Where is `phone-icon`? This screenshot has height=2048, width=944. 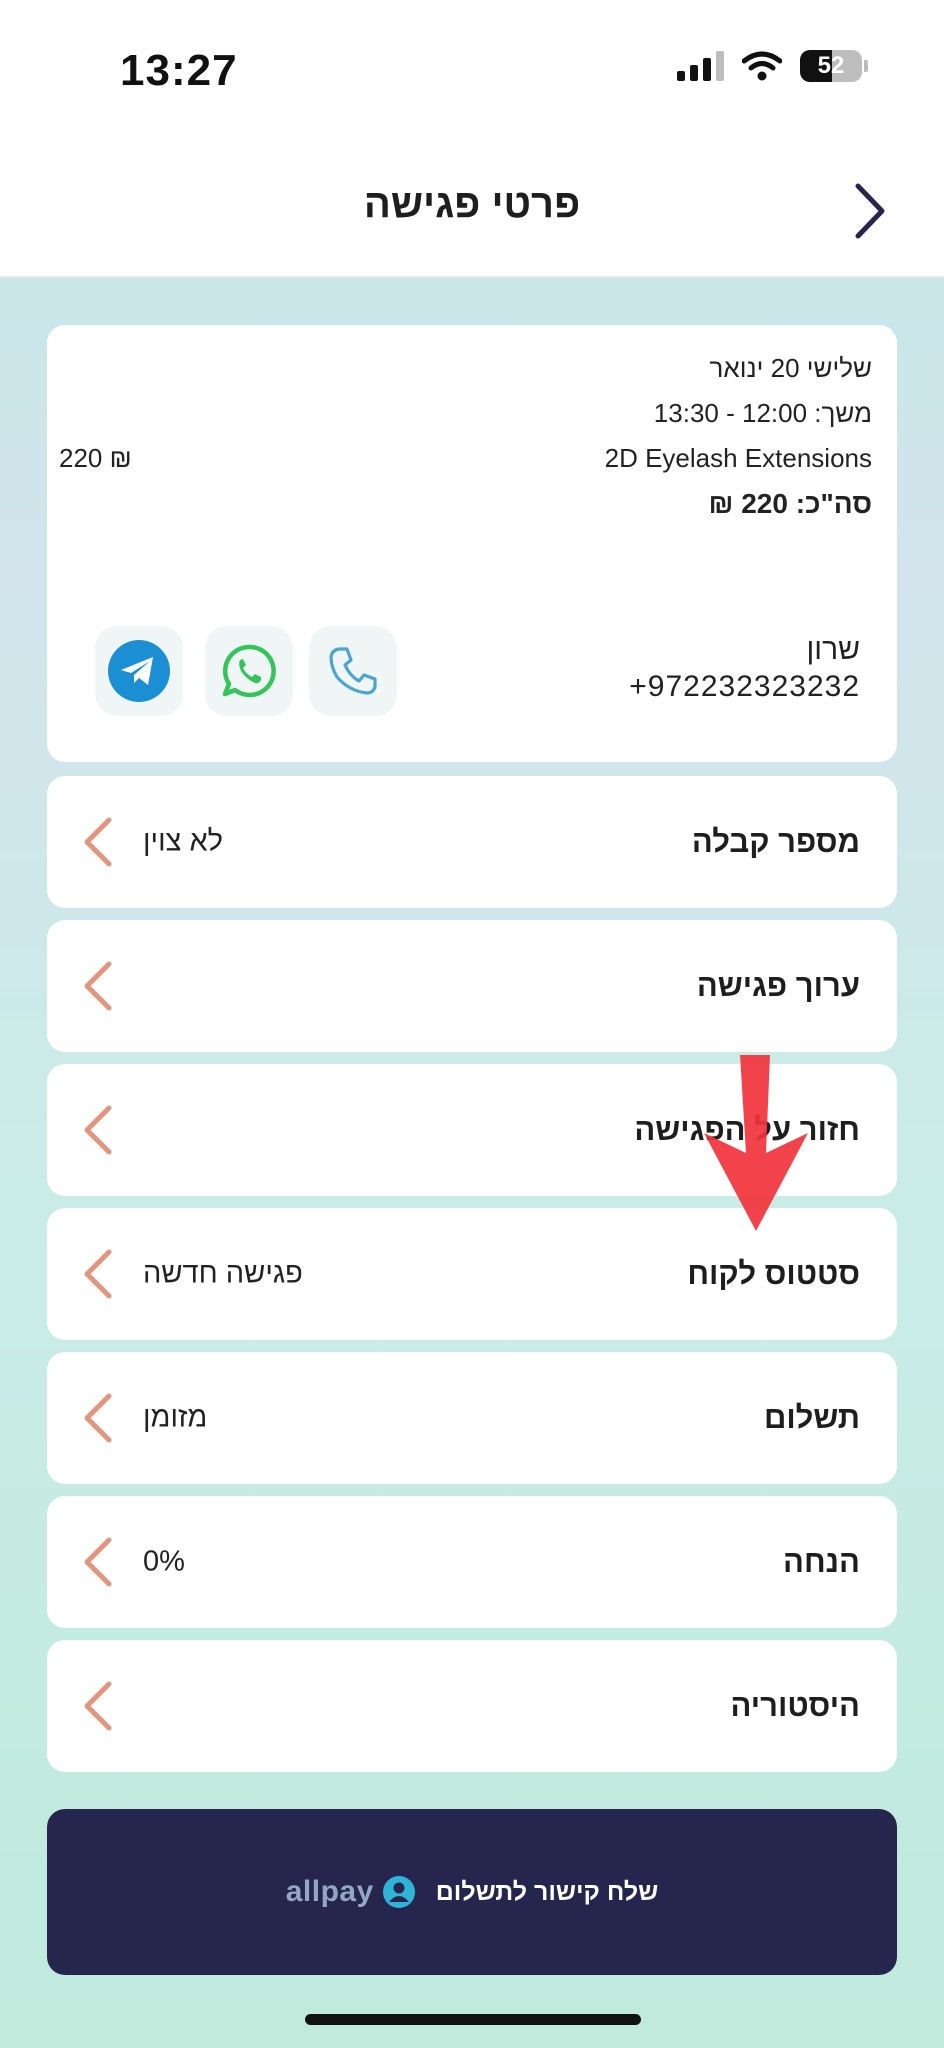
phone-icon is located at coordinates (353, 671).